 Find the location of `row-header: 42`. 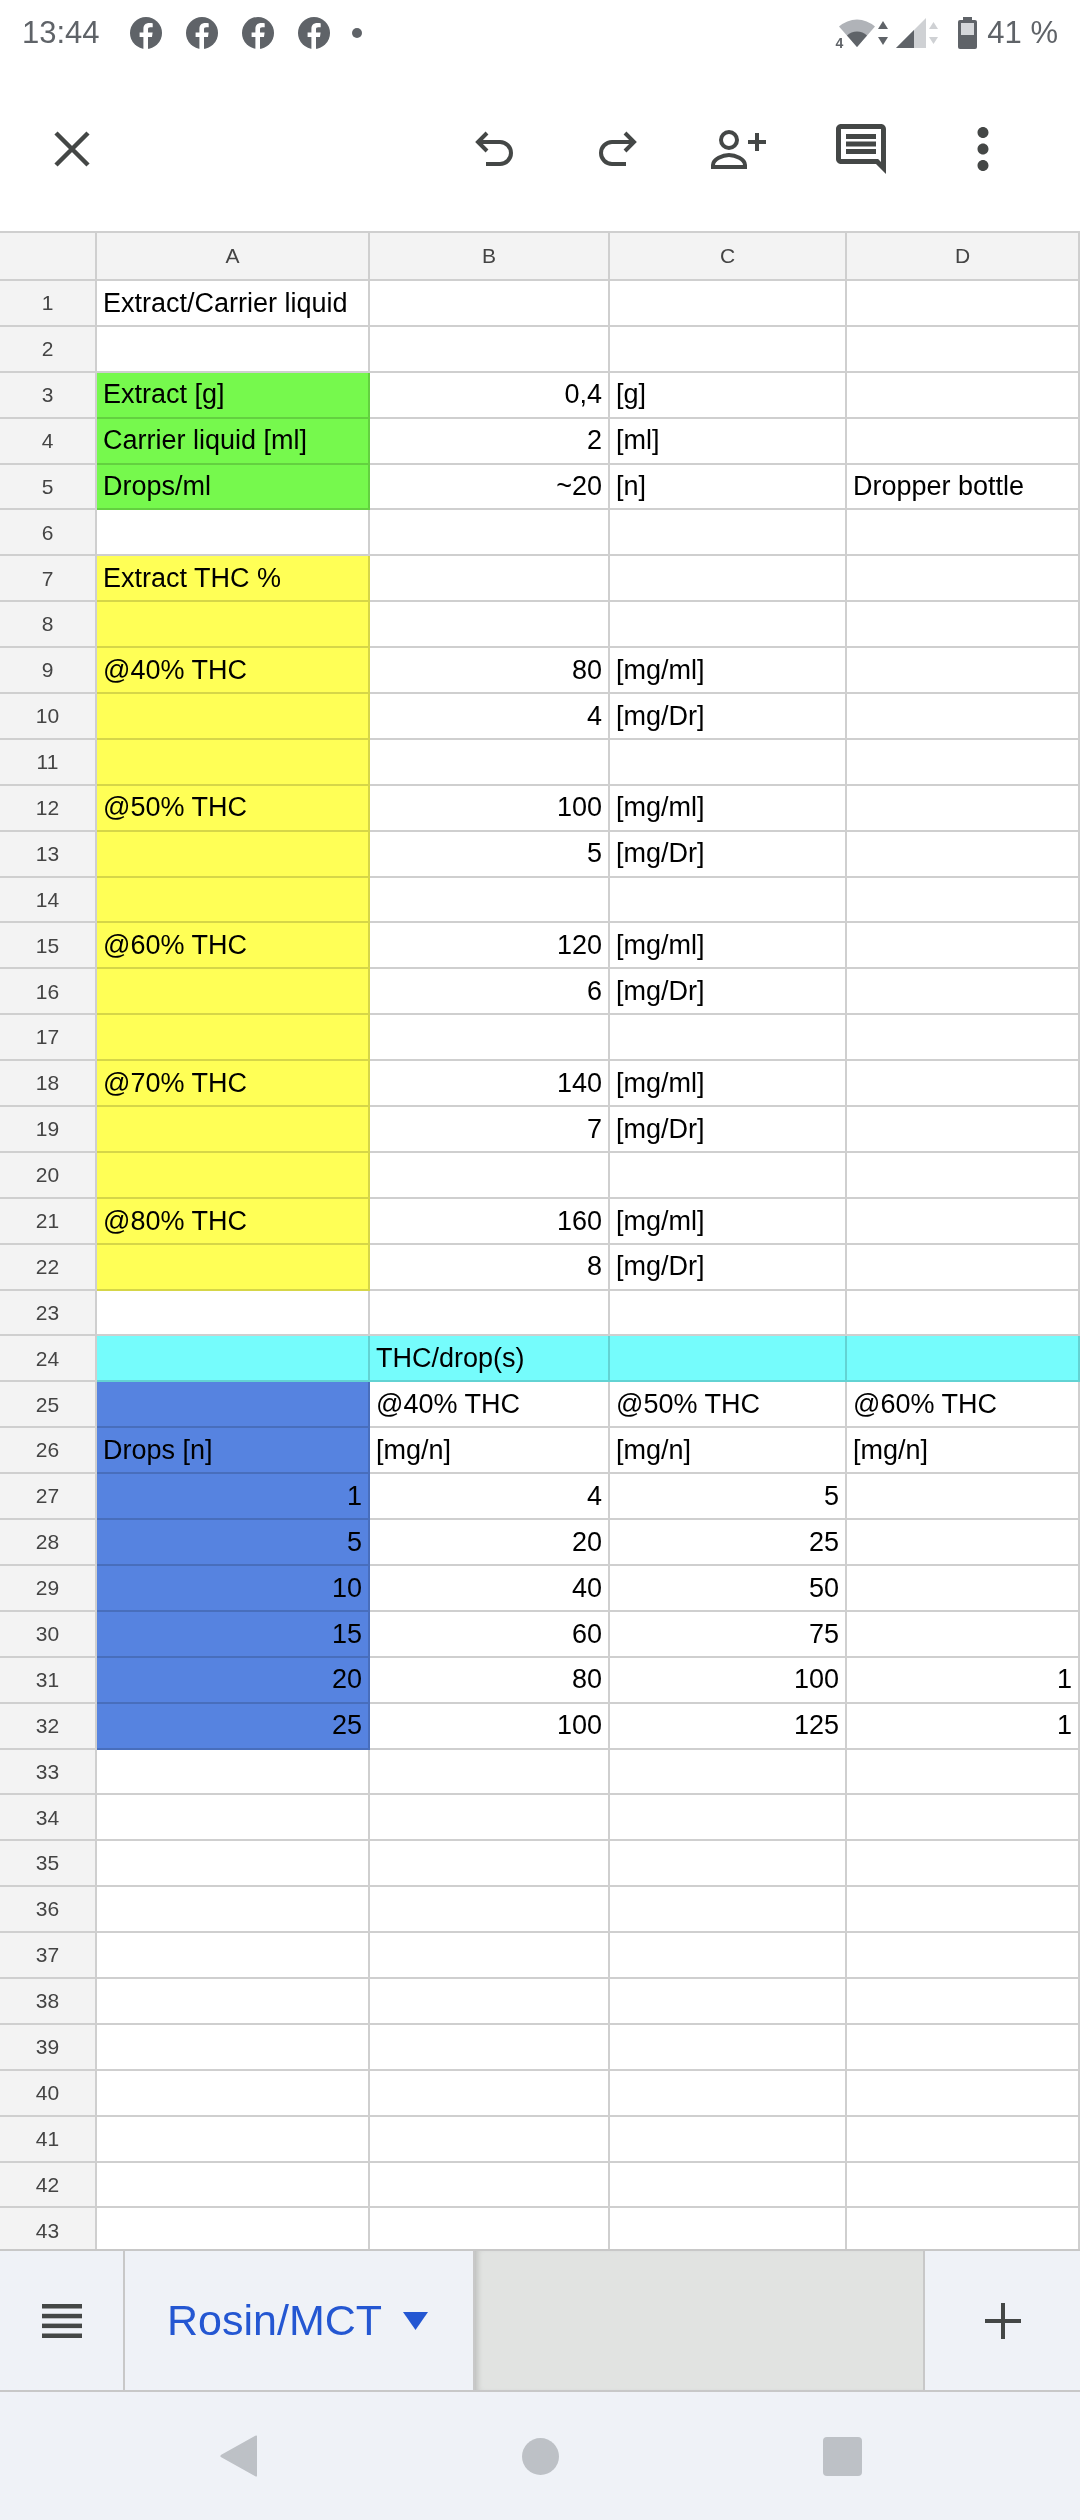

row-header: 42 is located at coordinates (48, 2185).